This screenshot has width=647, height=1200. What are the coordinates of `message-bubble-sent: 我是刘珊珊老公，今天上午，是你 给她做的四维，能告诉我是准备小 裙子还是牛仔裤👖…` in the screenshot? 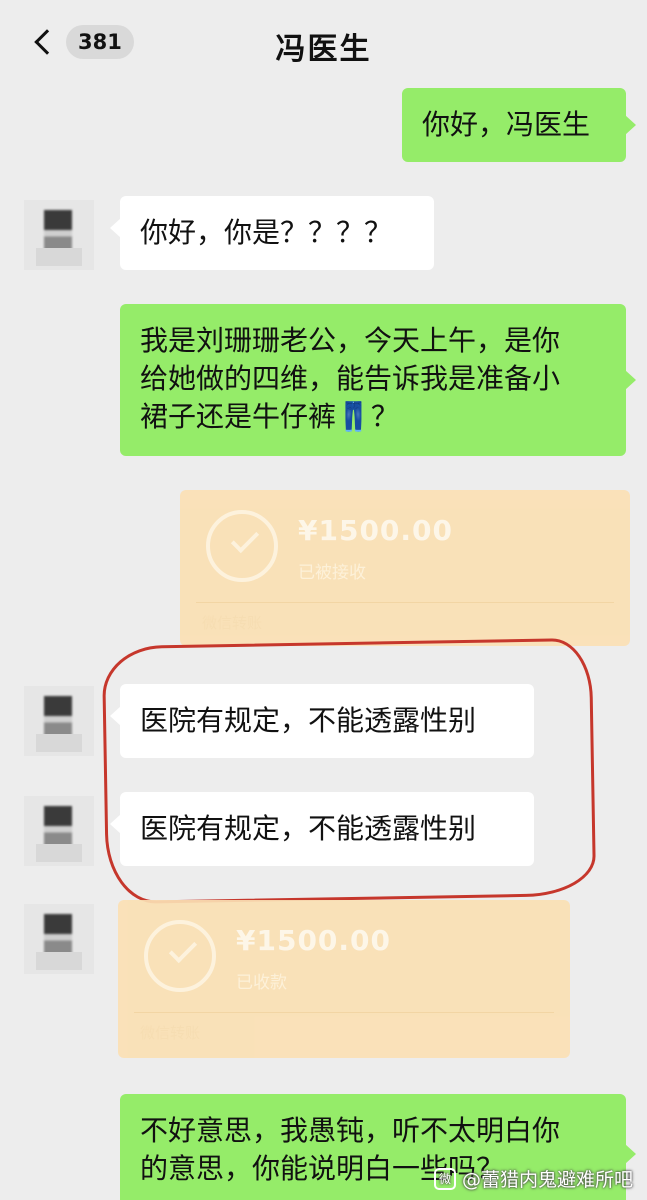 It's located at (378, 380).